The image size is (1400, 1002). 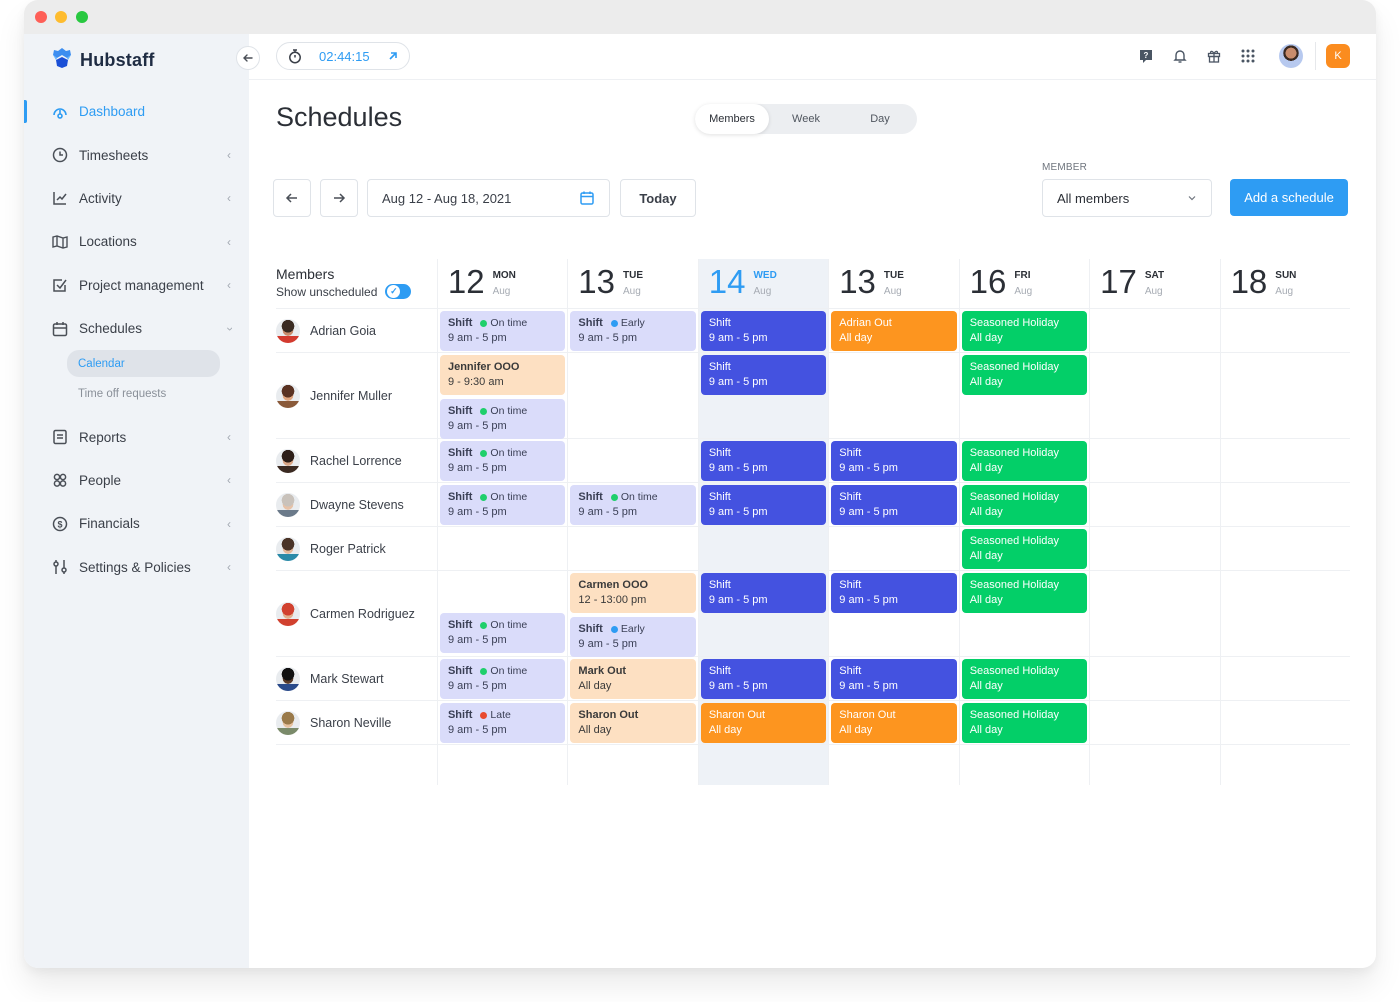 I want to click on schedule-event: Shift Early 9 am - 5 pm, so click(x=633, y=331).